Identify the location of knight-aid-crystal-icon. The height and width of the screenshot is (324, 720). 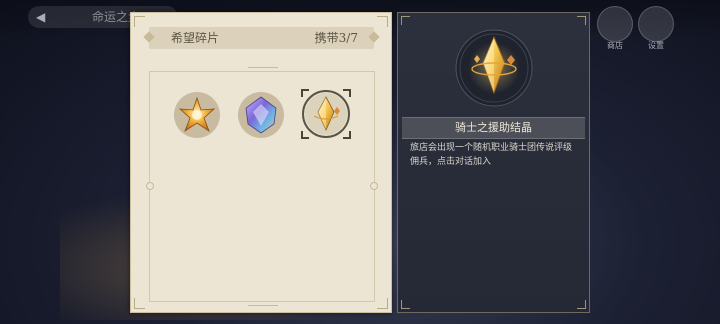
(326, 113).